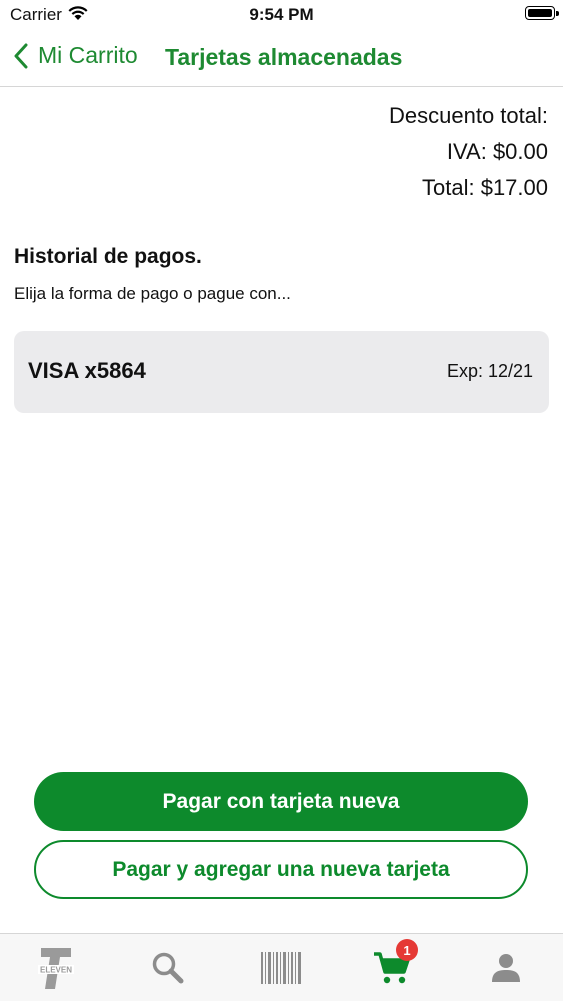 The image size is (563, 1001). I want to click on svg-text: ELEVEN, so click(56, 969).